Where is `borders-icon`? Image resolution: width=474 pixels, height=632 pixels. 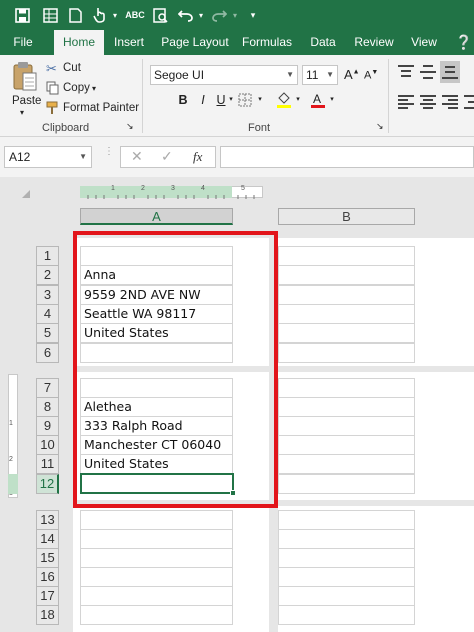 borders-icon is located at coordinates (245, 100).